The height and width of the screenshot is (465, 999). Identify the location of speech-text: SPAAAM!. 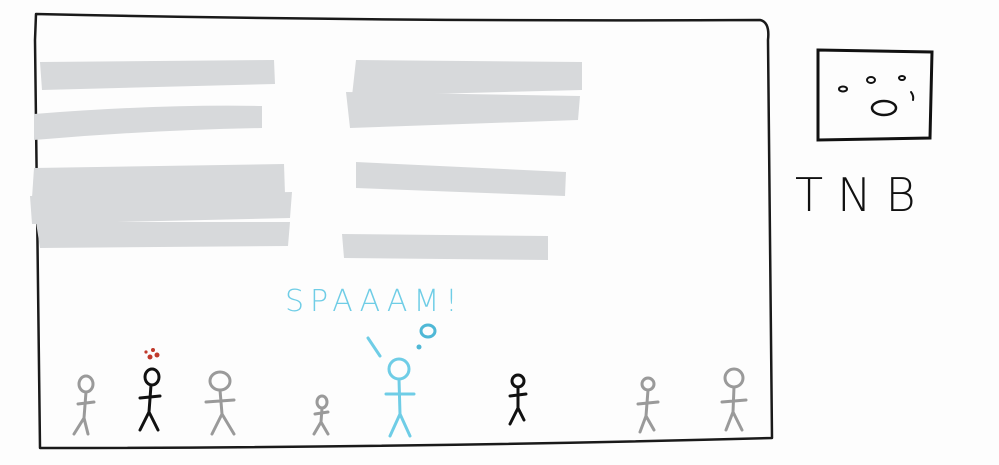
(374, 301).